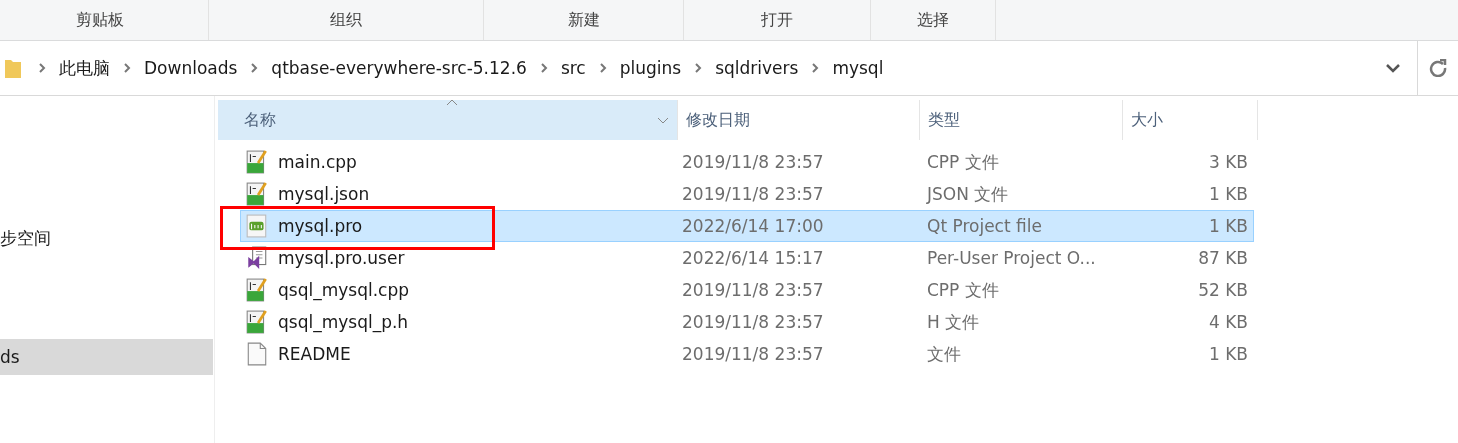  I want to click on file-row: qsql_mysql.cpp 2019/11/8 23:57 CPP 文件 52 KB, so click(747, 290).